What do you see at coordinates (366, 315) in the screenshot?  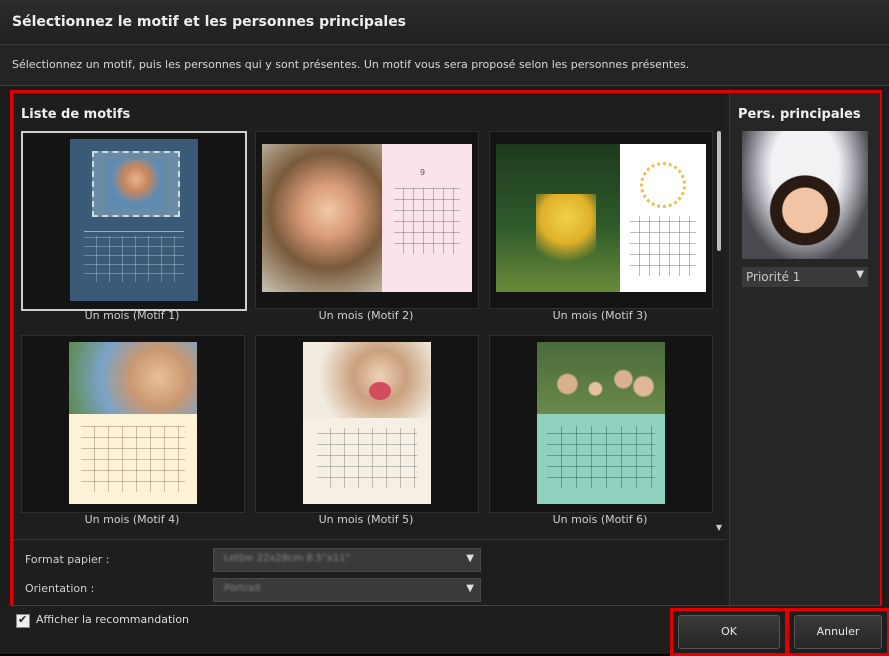 I see `motif-label-2: Un mois (Motif 2)` at bounding box center [366, 315].